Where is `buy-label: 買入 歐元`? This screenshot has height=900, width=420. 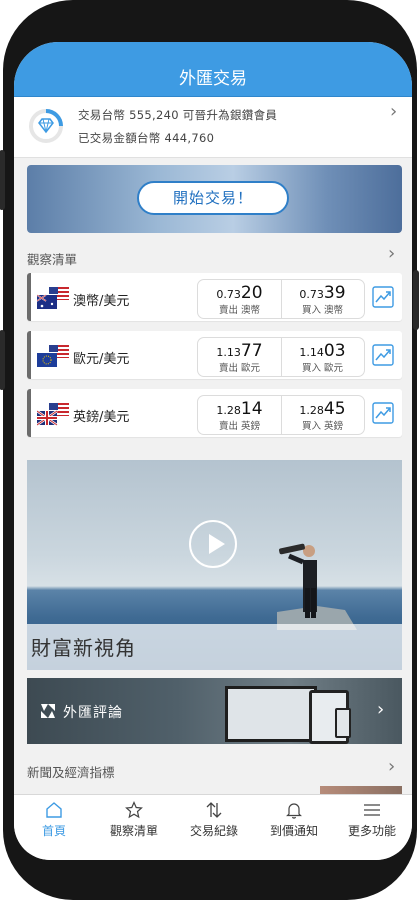 buy-label: 買入 歐元 is located at coordinates (322, 368).